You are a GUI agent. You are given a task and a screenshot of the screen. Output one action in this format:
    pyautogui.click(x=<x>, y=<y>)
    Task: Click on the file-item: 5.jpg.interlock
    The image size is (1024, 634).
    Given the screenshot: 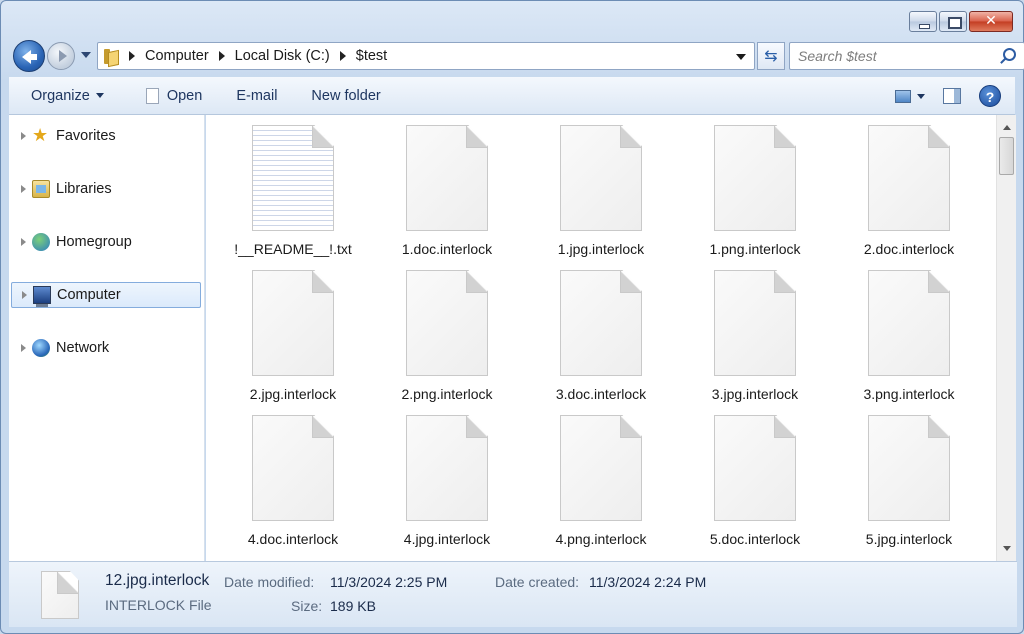 What is the action you would take?
    pyautogui.click(x=909, y=487)
    